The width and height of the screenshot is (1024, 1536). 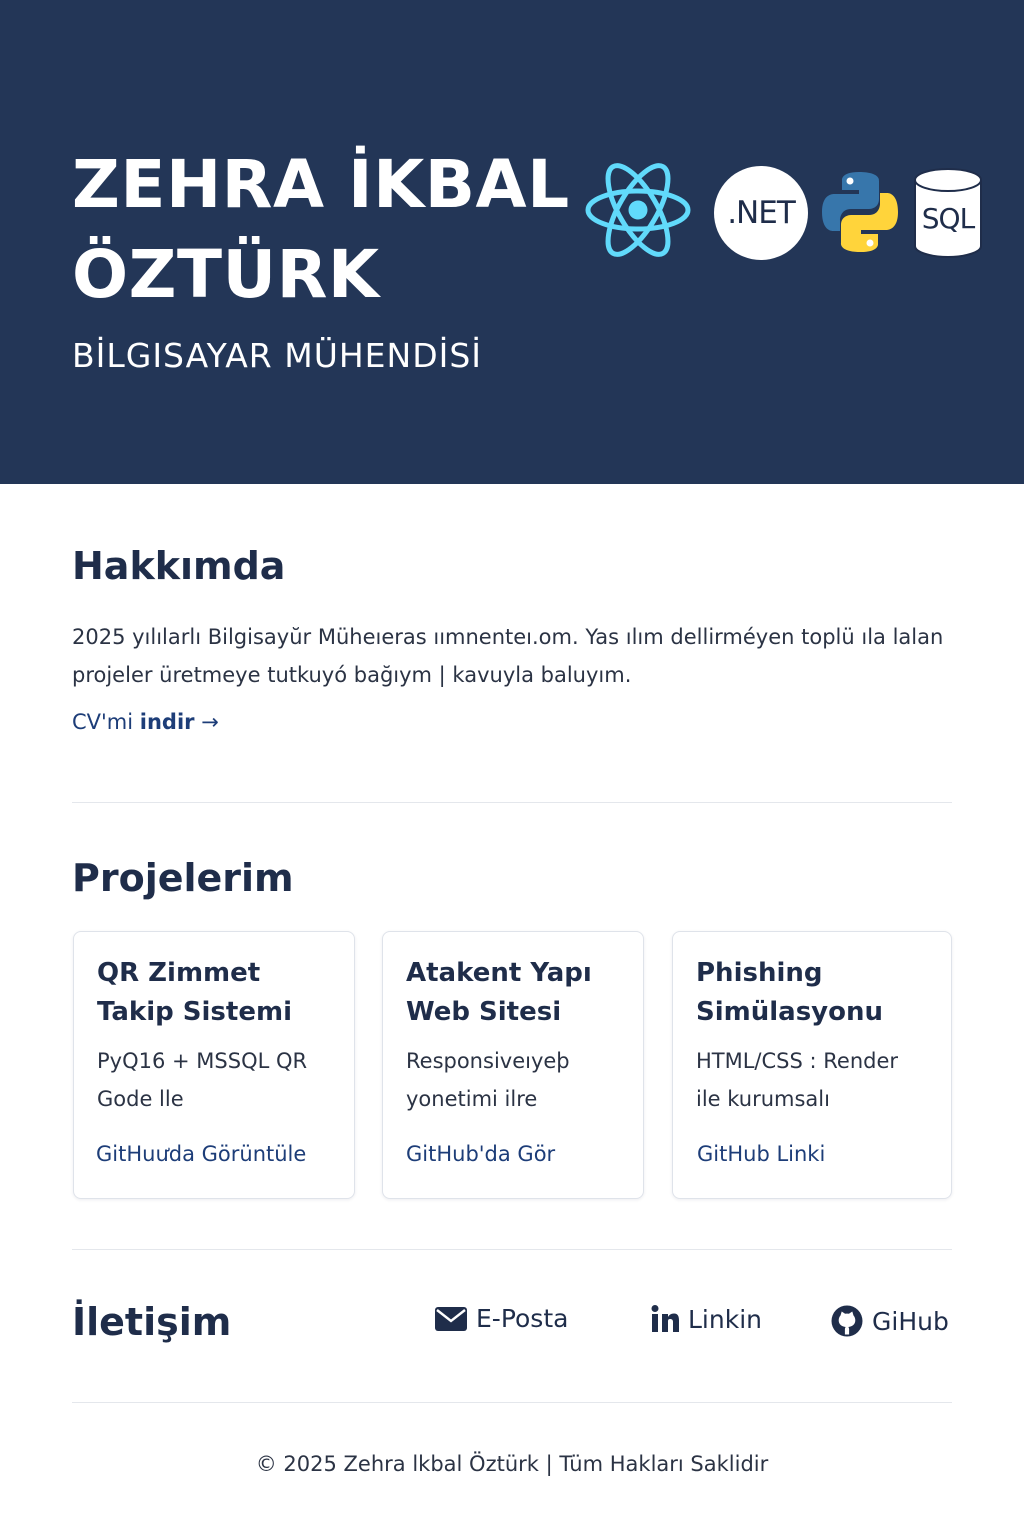 I want to click on project-github-link: GitHuưda Görüntüle, so click(x=201, y=1154).